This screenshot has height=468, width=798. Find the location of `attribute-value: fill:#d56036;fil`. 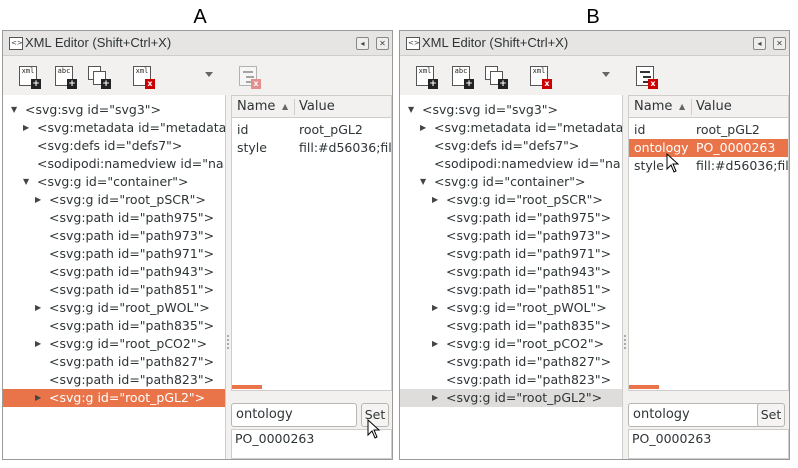

attribute-value: fill:#d56036;fil is located at coordinates (742, 165).